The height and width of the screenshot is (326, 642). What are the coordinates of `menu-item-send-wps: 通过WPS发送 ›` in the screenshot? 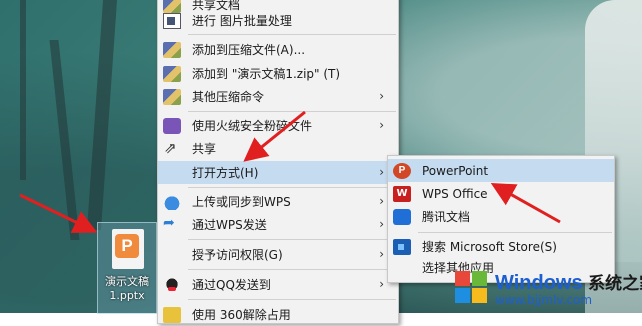 It's located at (278, 224).